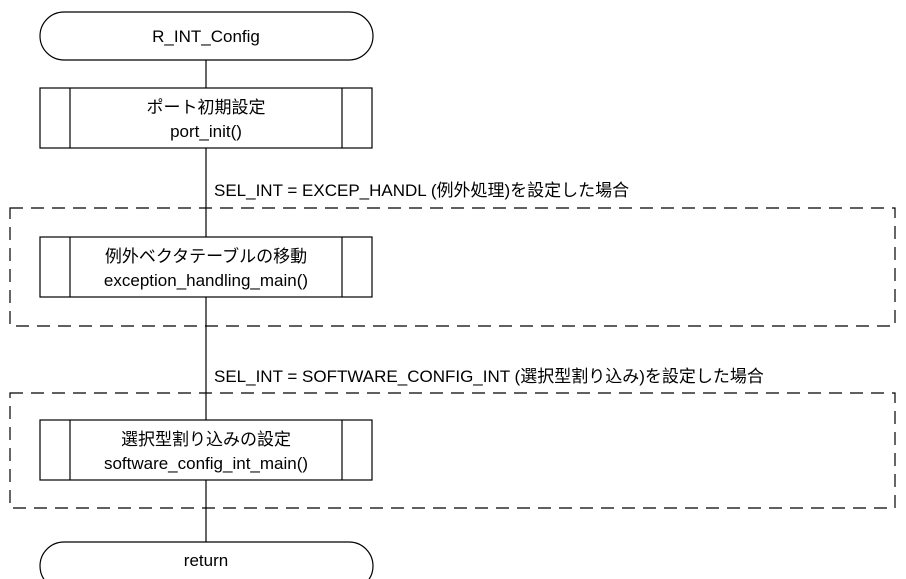 Image resolution: width=906 pixels, height=579 pixels. Describe the element at coordinates (206, 131) in the screenshot. I see `process-port-init-func: port_init()` at that location.